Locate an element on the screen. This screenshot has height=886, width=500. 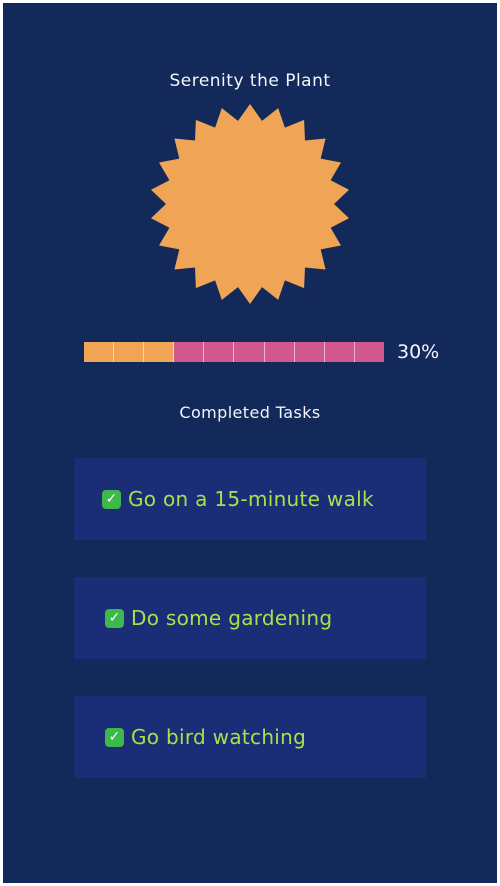
task-card: ✓ Go bird watching is located at coordinates (250, 737).